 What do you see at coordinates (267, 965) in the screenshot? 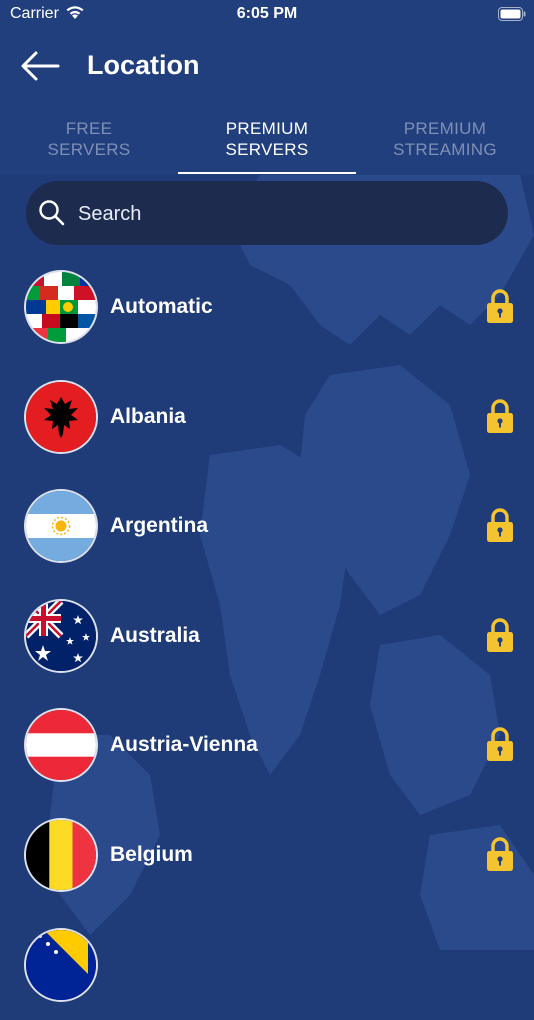
I see `server-row-bosnia` at bounding box center [267, 965].